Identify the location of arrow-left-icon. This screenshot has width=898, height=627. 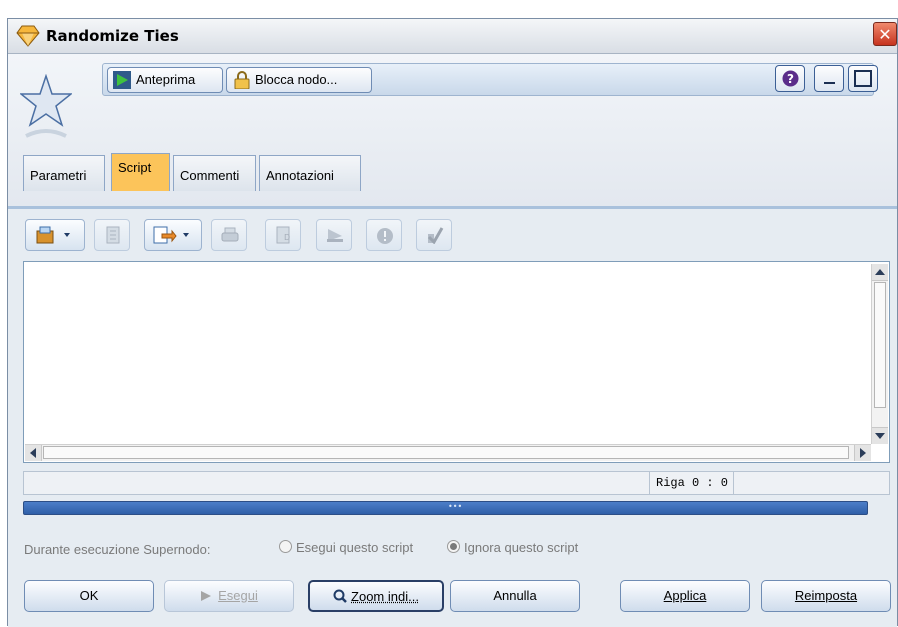
(33, 453).